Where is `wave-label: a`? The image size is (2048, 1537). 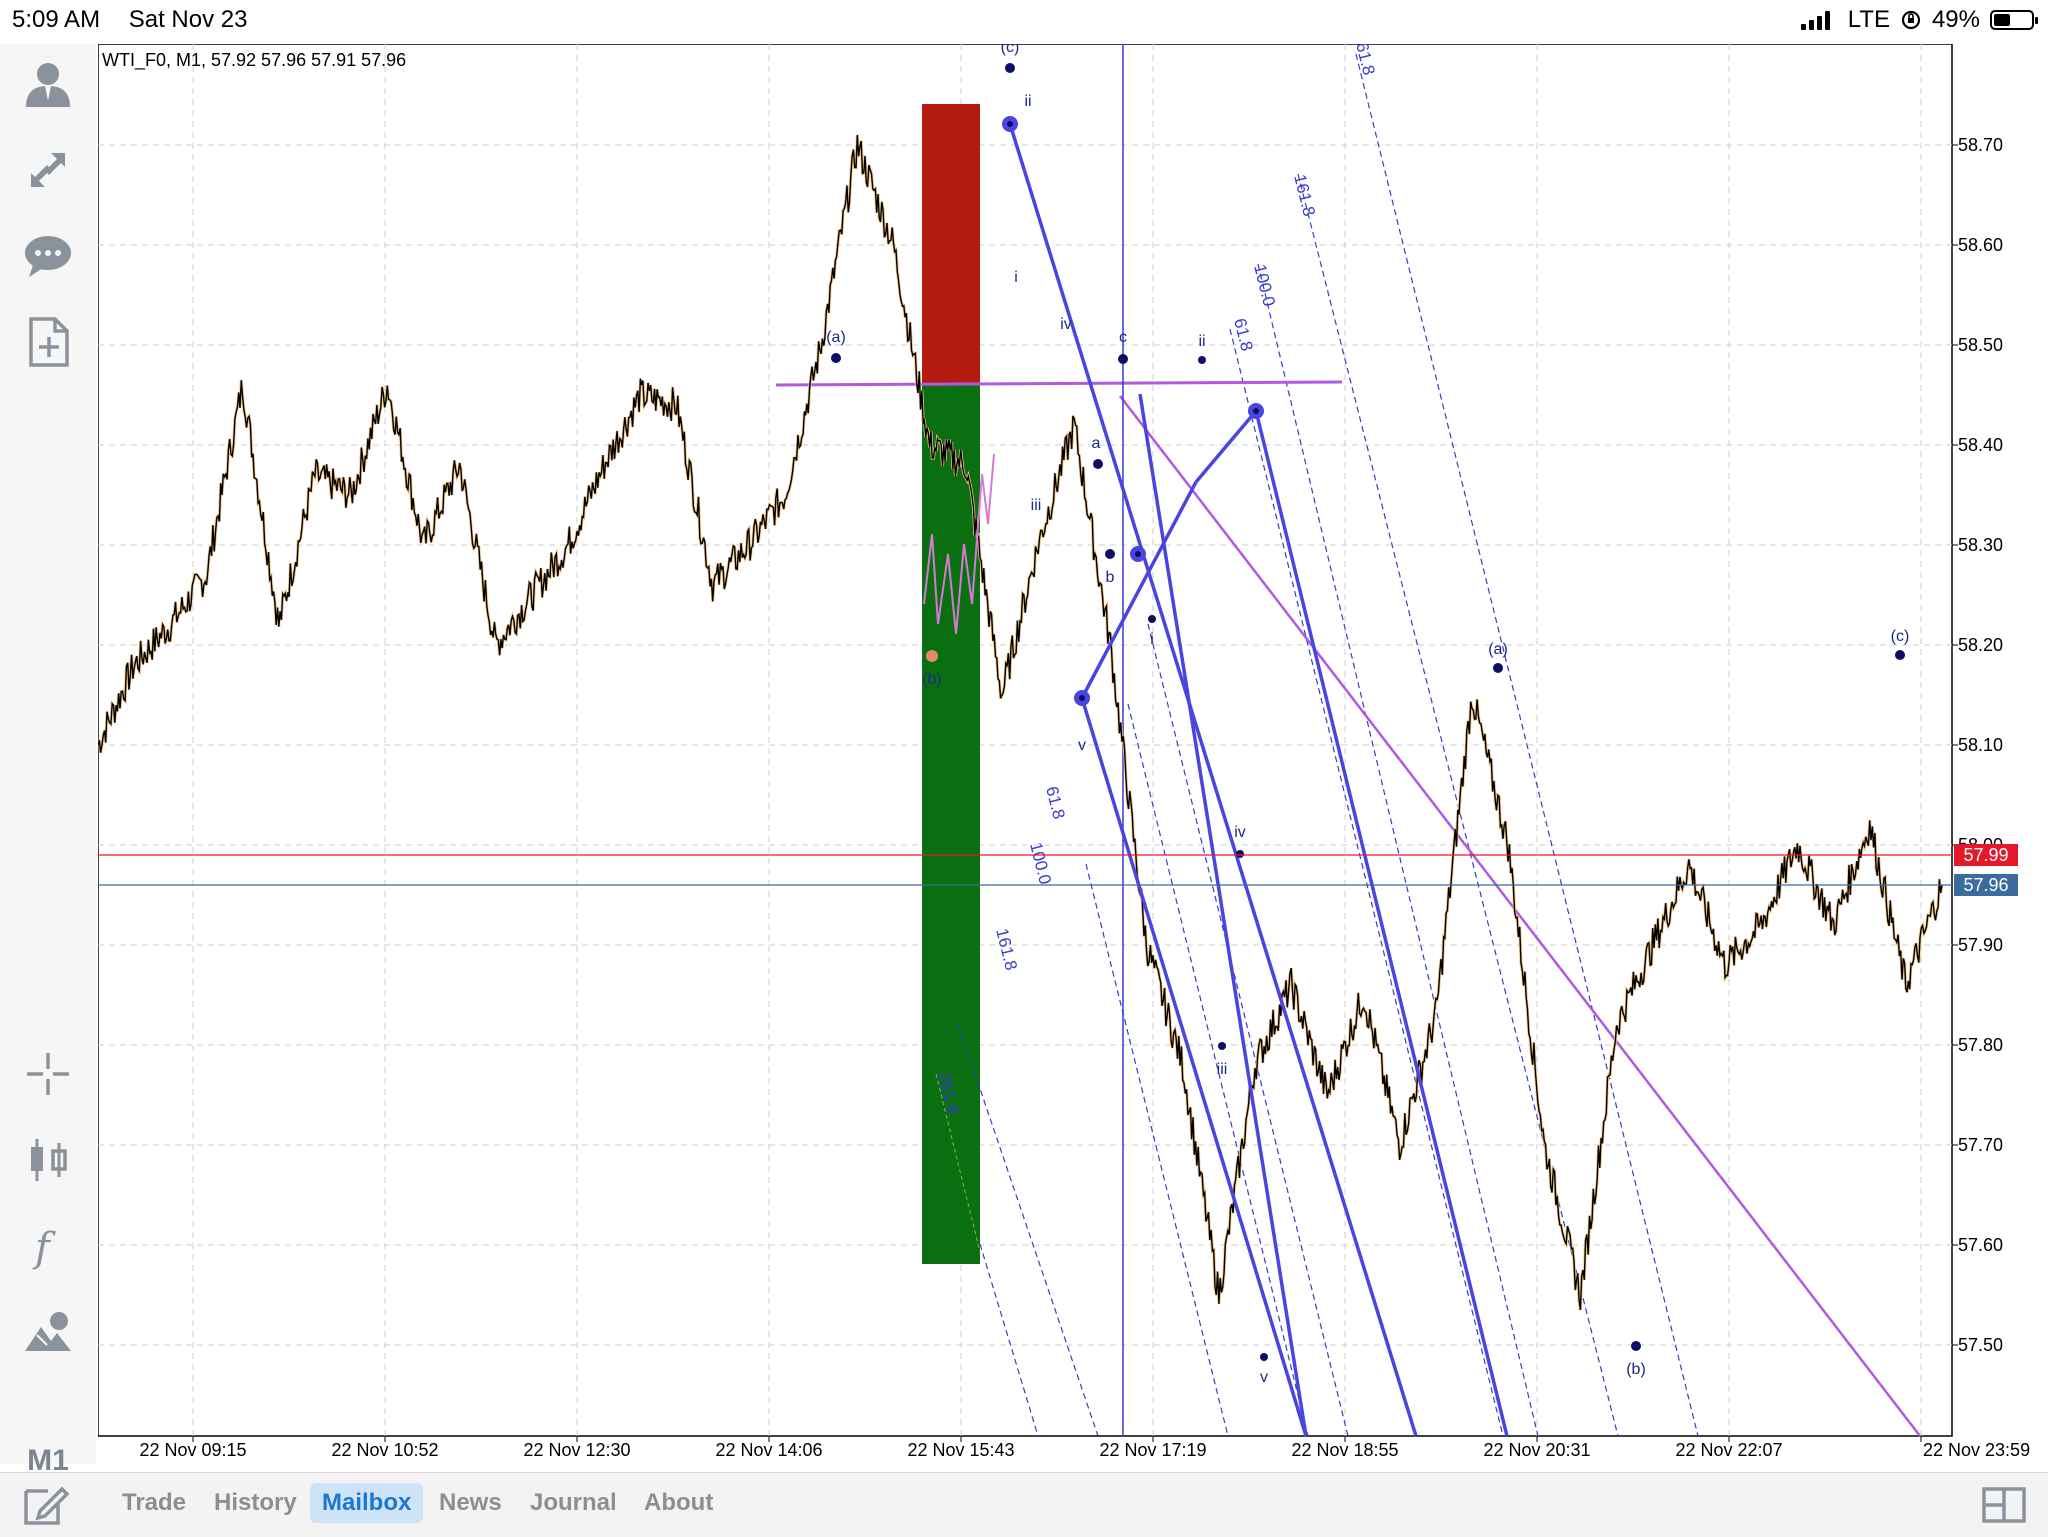 wave-label: a is located at coordinates (1096, 443).